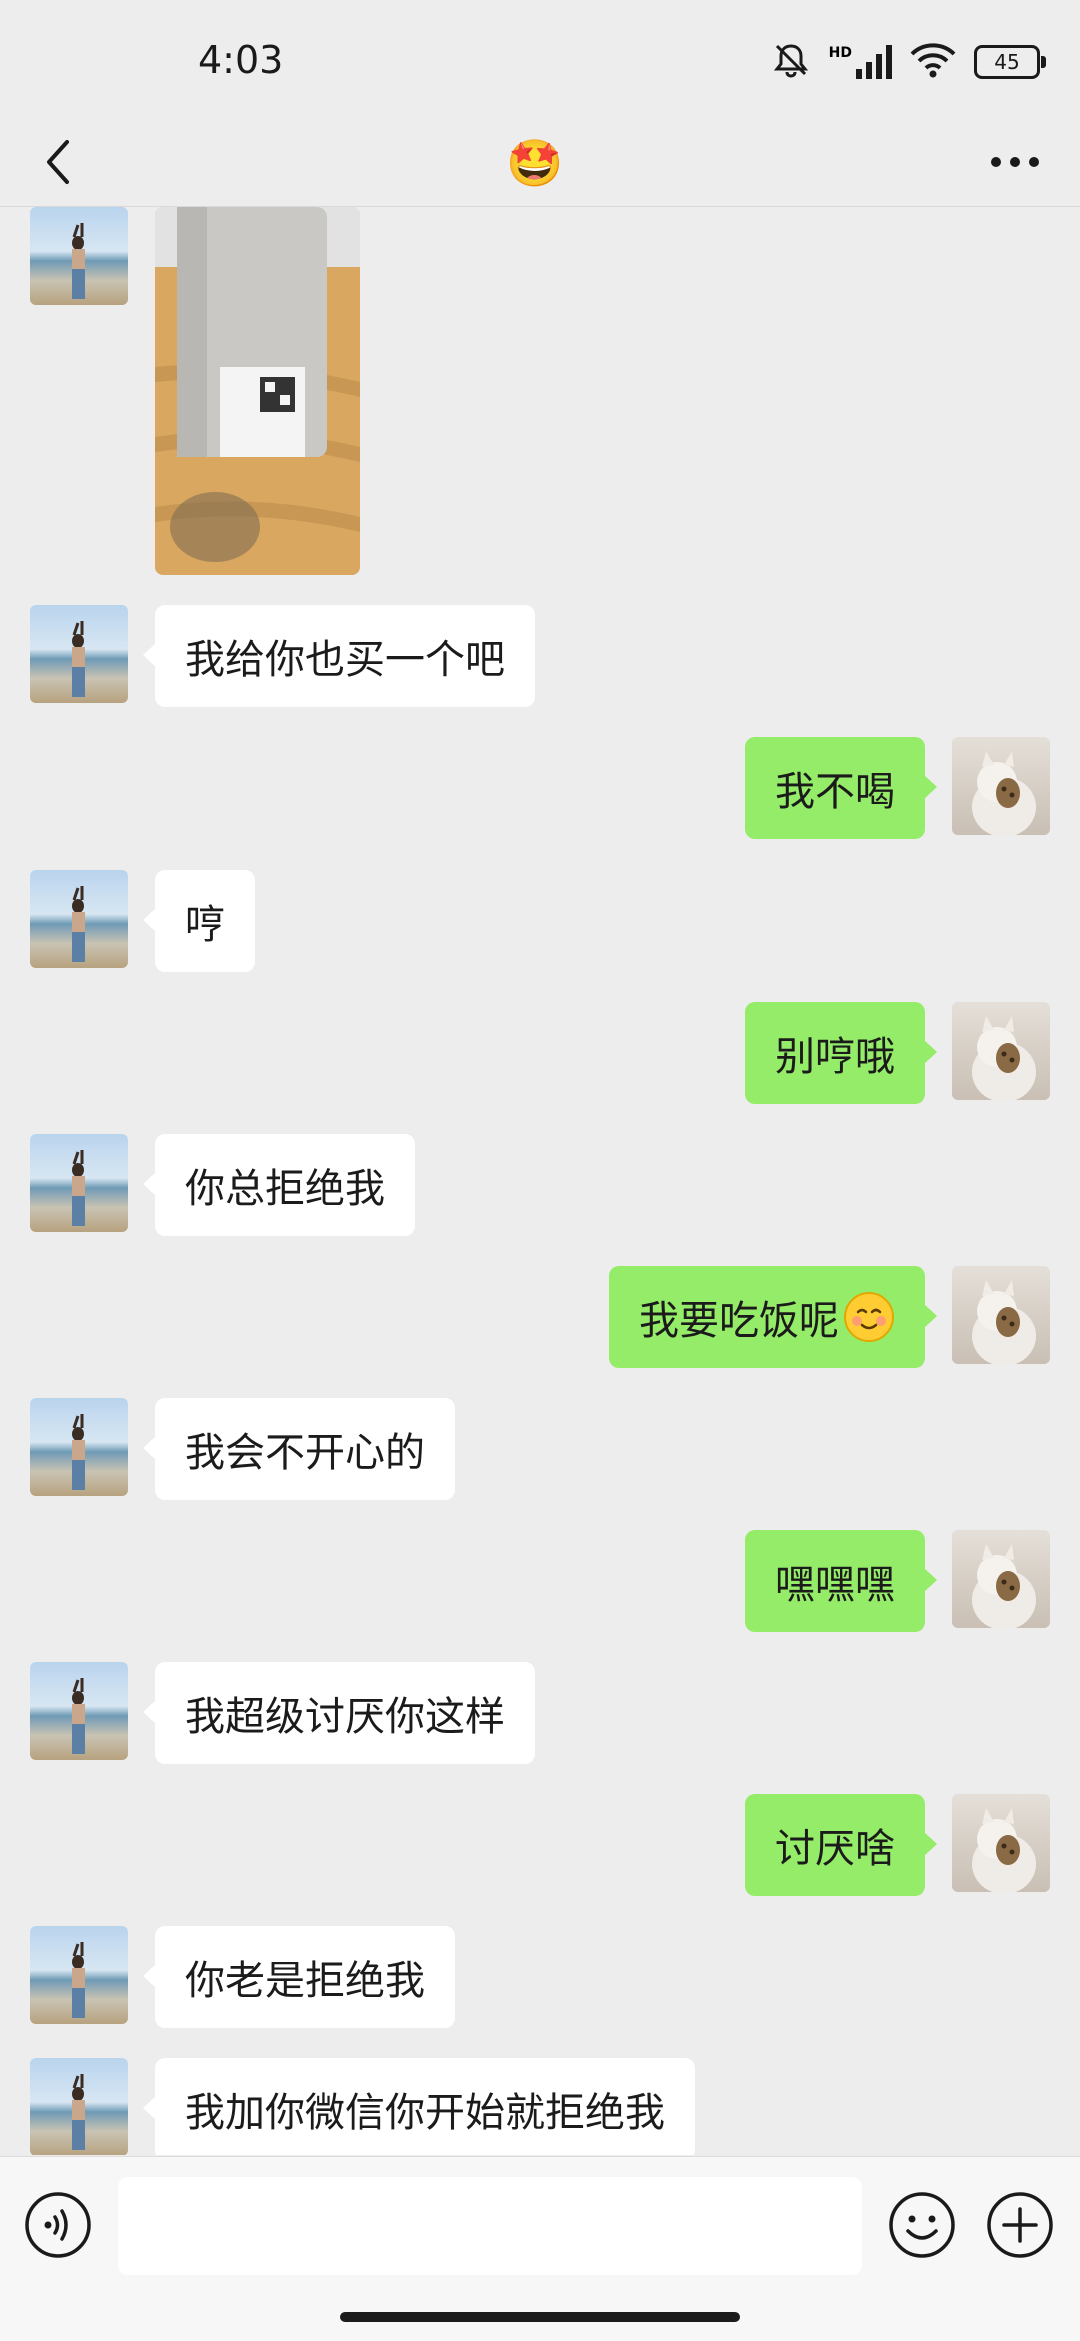 This screenshot has width=1080, height=2341. Describe the element at coordinates (1007, 62) in the screenshot. I see `battery-level: 45` at that location.